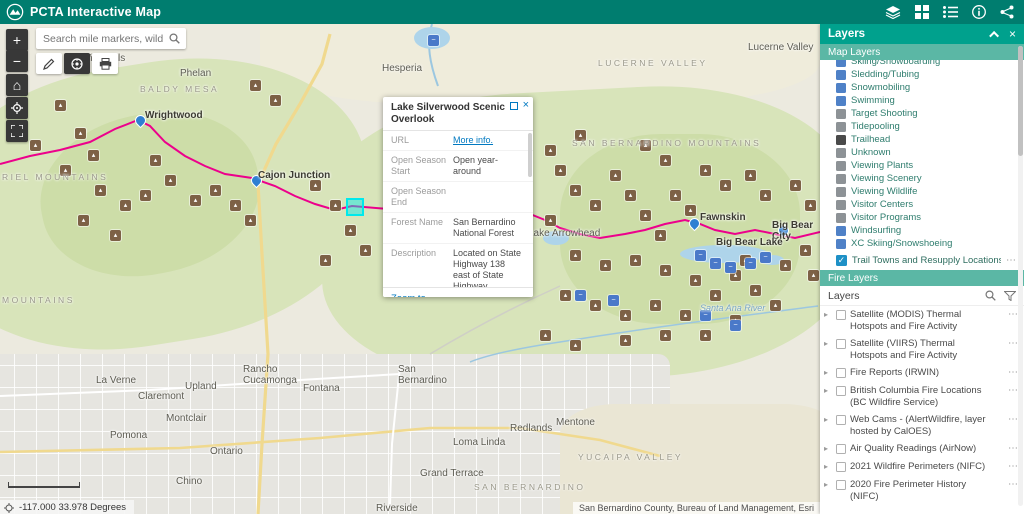  I want to click on fire-layer-item: ▸ Fire Reports (IRWIN) ⋯, so click(922, 373).